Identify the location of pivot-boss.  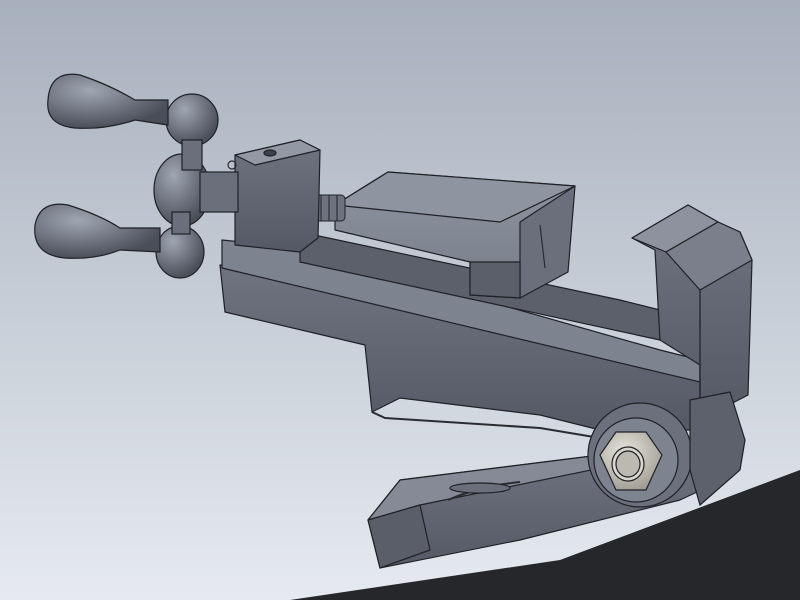
(640, 455).